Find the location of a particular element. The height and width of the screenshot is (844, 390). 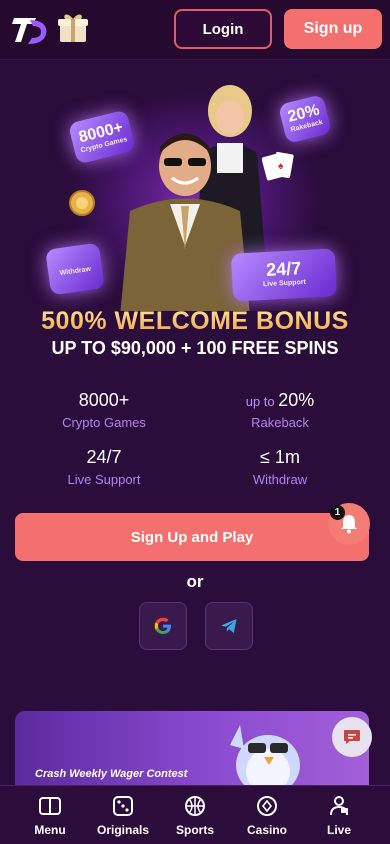

nav-originals-label: Originals is located at coordinates (122, 830).